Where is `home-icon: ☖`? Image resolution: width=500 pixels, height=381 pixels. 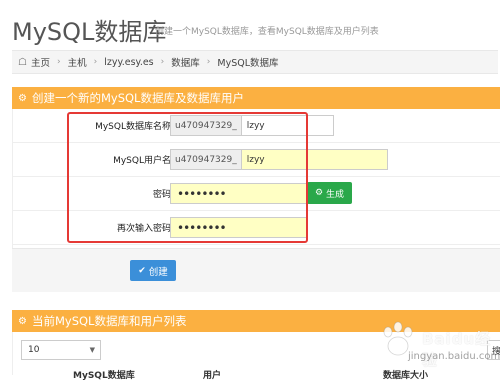
home-icon: ☖ is located at coordinates (22, 62).